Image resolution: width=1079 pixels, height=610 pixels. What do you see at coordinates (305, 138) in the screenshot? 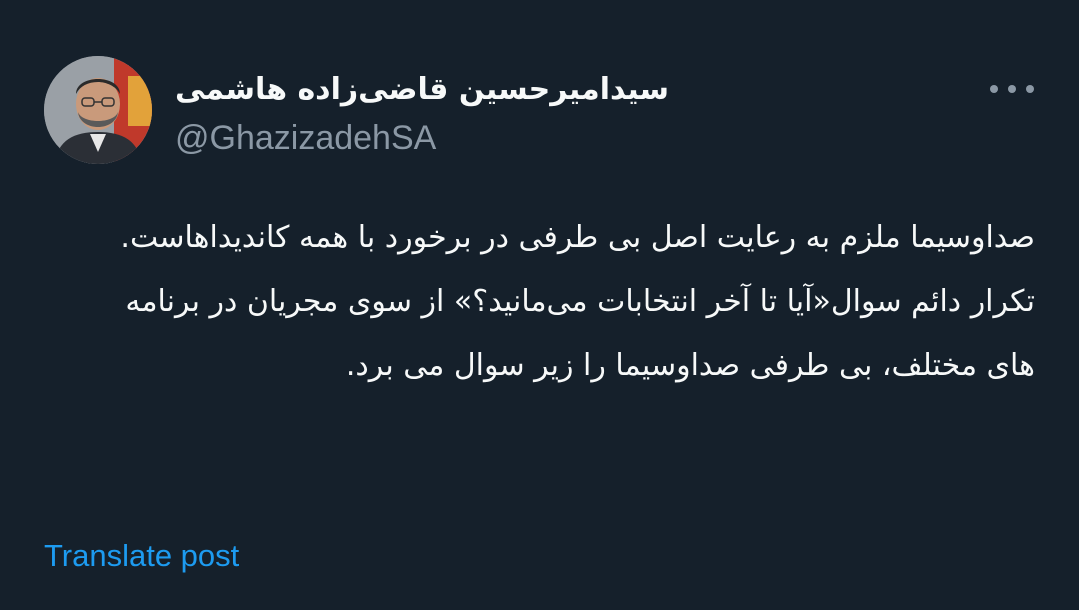
I see `author-handle: @GhazizadehSA` at bounding box center [305, 138].